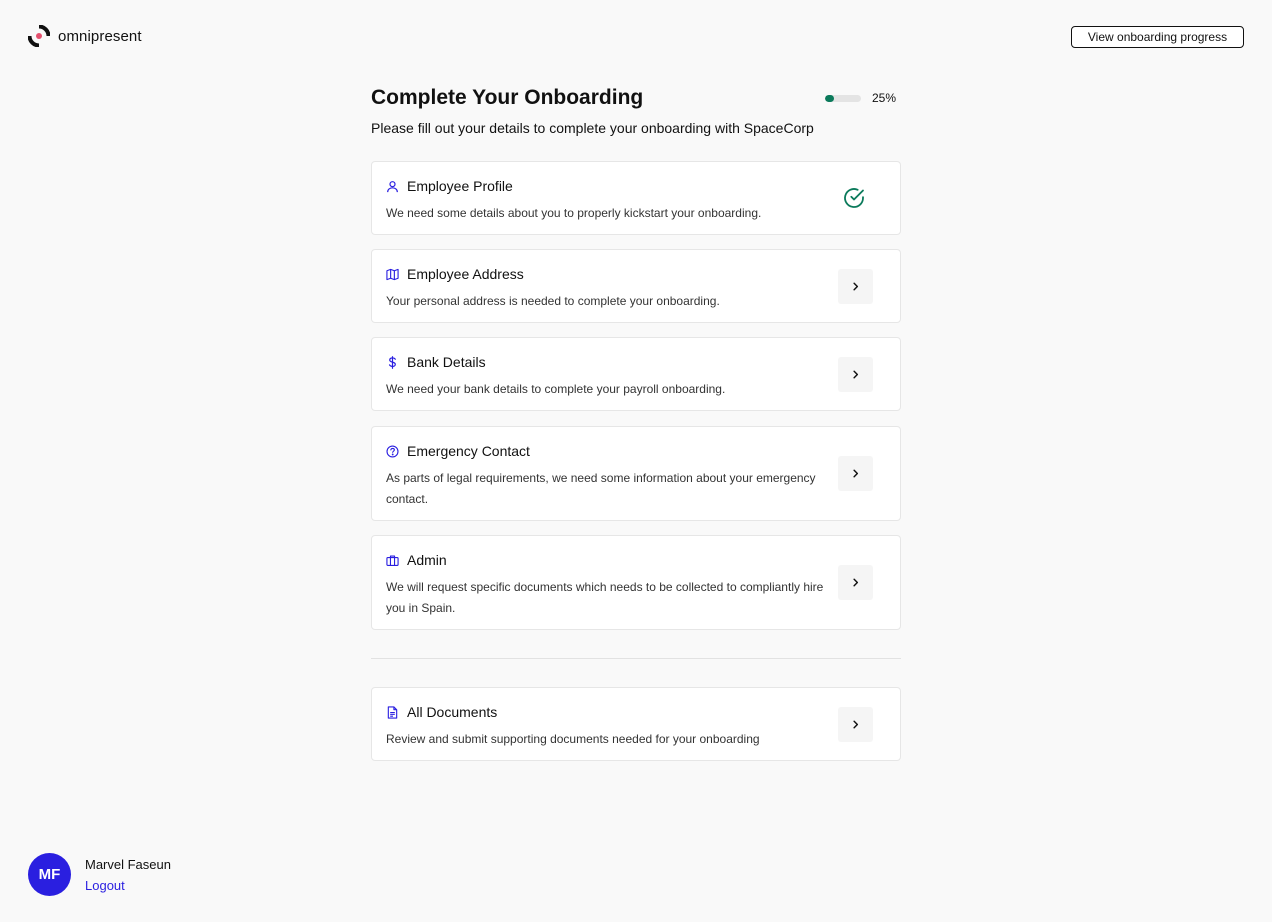 This screenshot has width=1272, height=922. Describe the element at coordinates (452, 712) in the screenshot. I see `documents-title: All Documents` at that location.